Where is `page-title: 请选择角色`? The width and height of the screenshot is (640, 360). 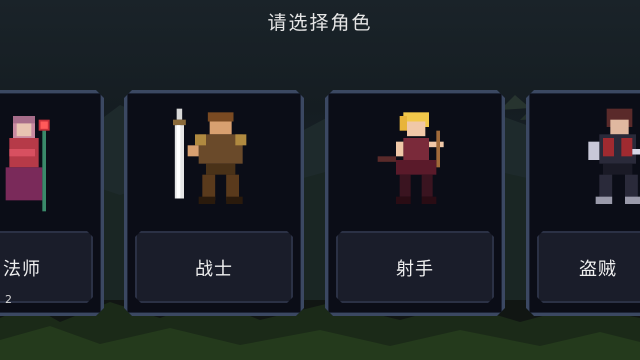
page-title: 请选择角色 is located at coordinates (320, 23).